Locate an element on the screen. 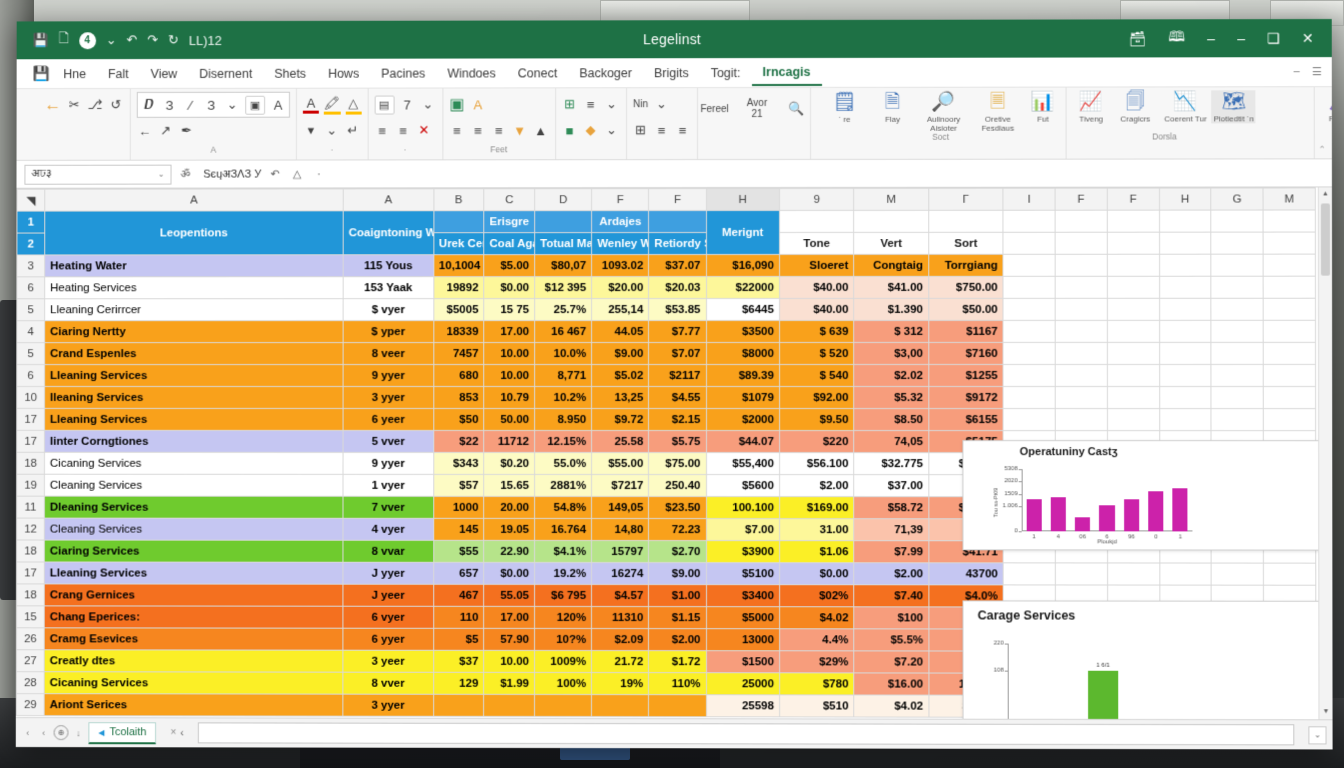 This screenshot has height=768, width=1344. data-cell: $44.07 is located at coordinates (743, 441).